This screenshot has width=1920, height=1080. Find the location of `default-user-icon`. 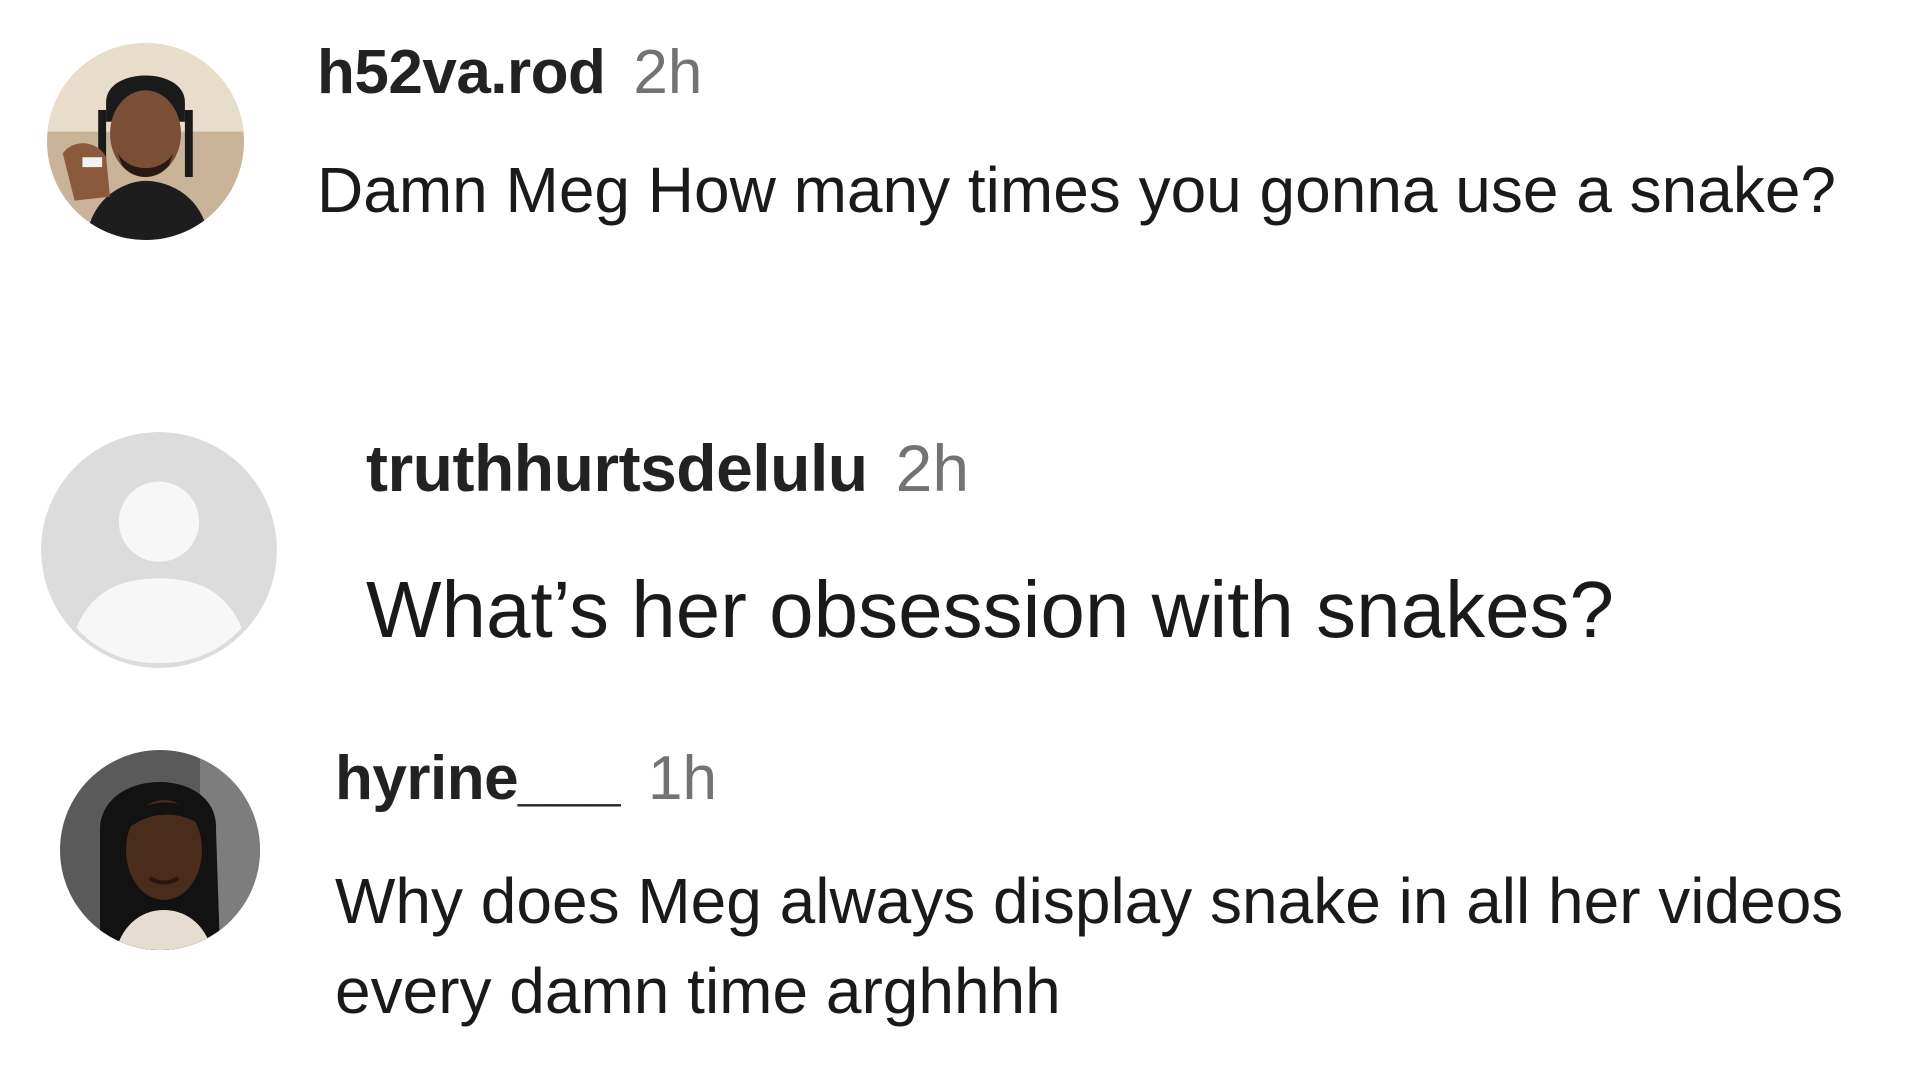

default-user-icon is located at coordinates (159, 550).